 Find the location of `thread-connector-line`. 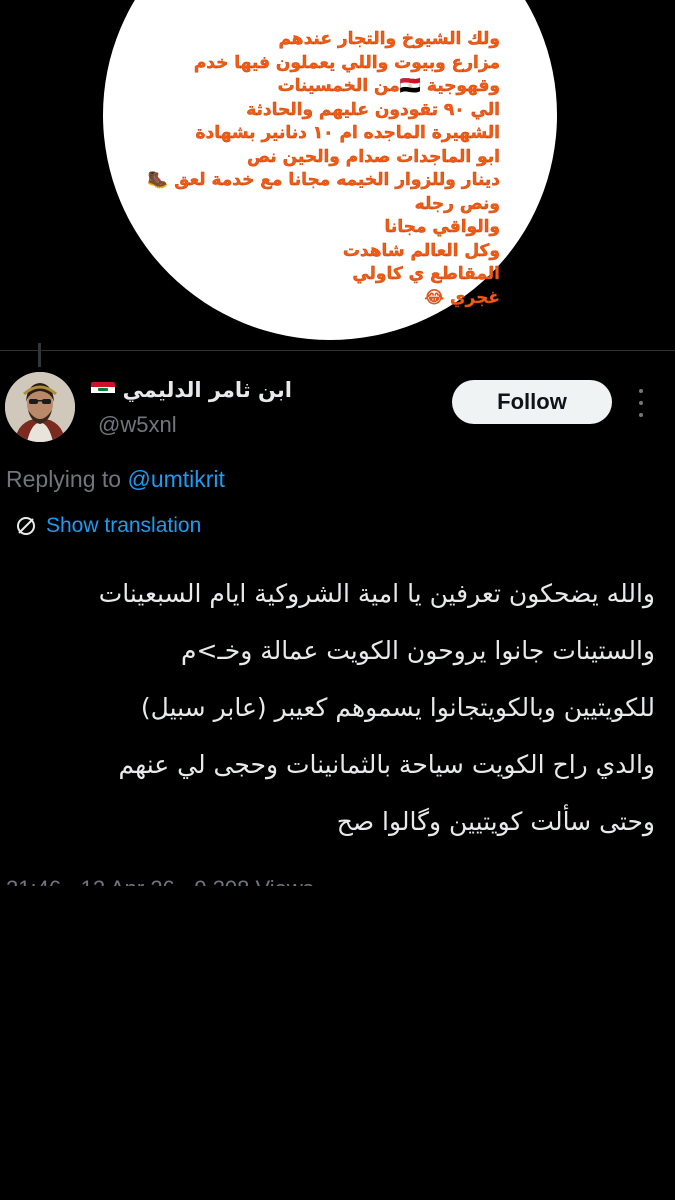

thread-connector-line is located at coordinates (39, 355).